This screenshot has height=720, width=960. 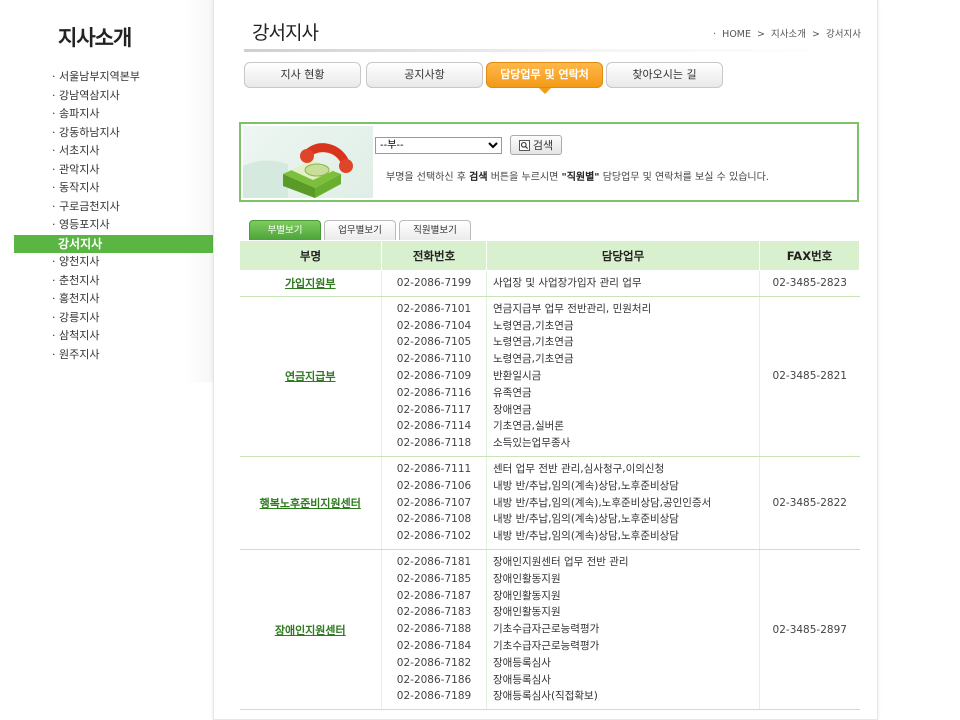 I want to click on phone-number: 02-2086-7106, so click(x=434, y=485).